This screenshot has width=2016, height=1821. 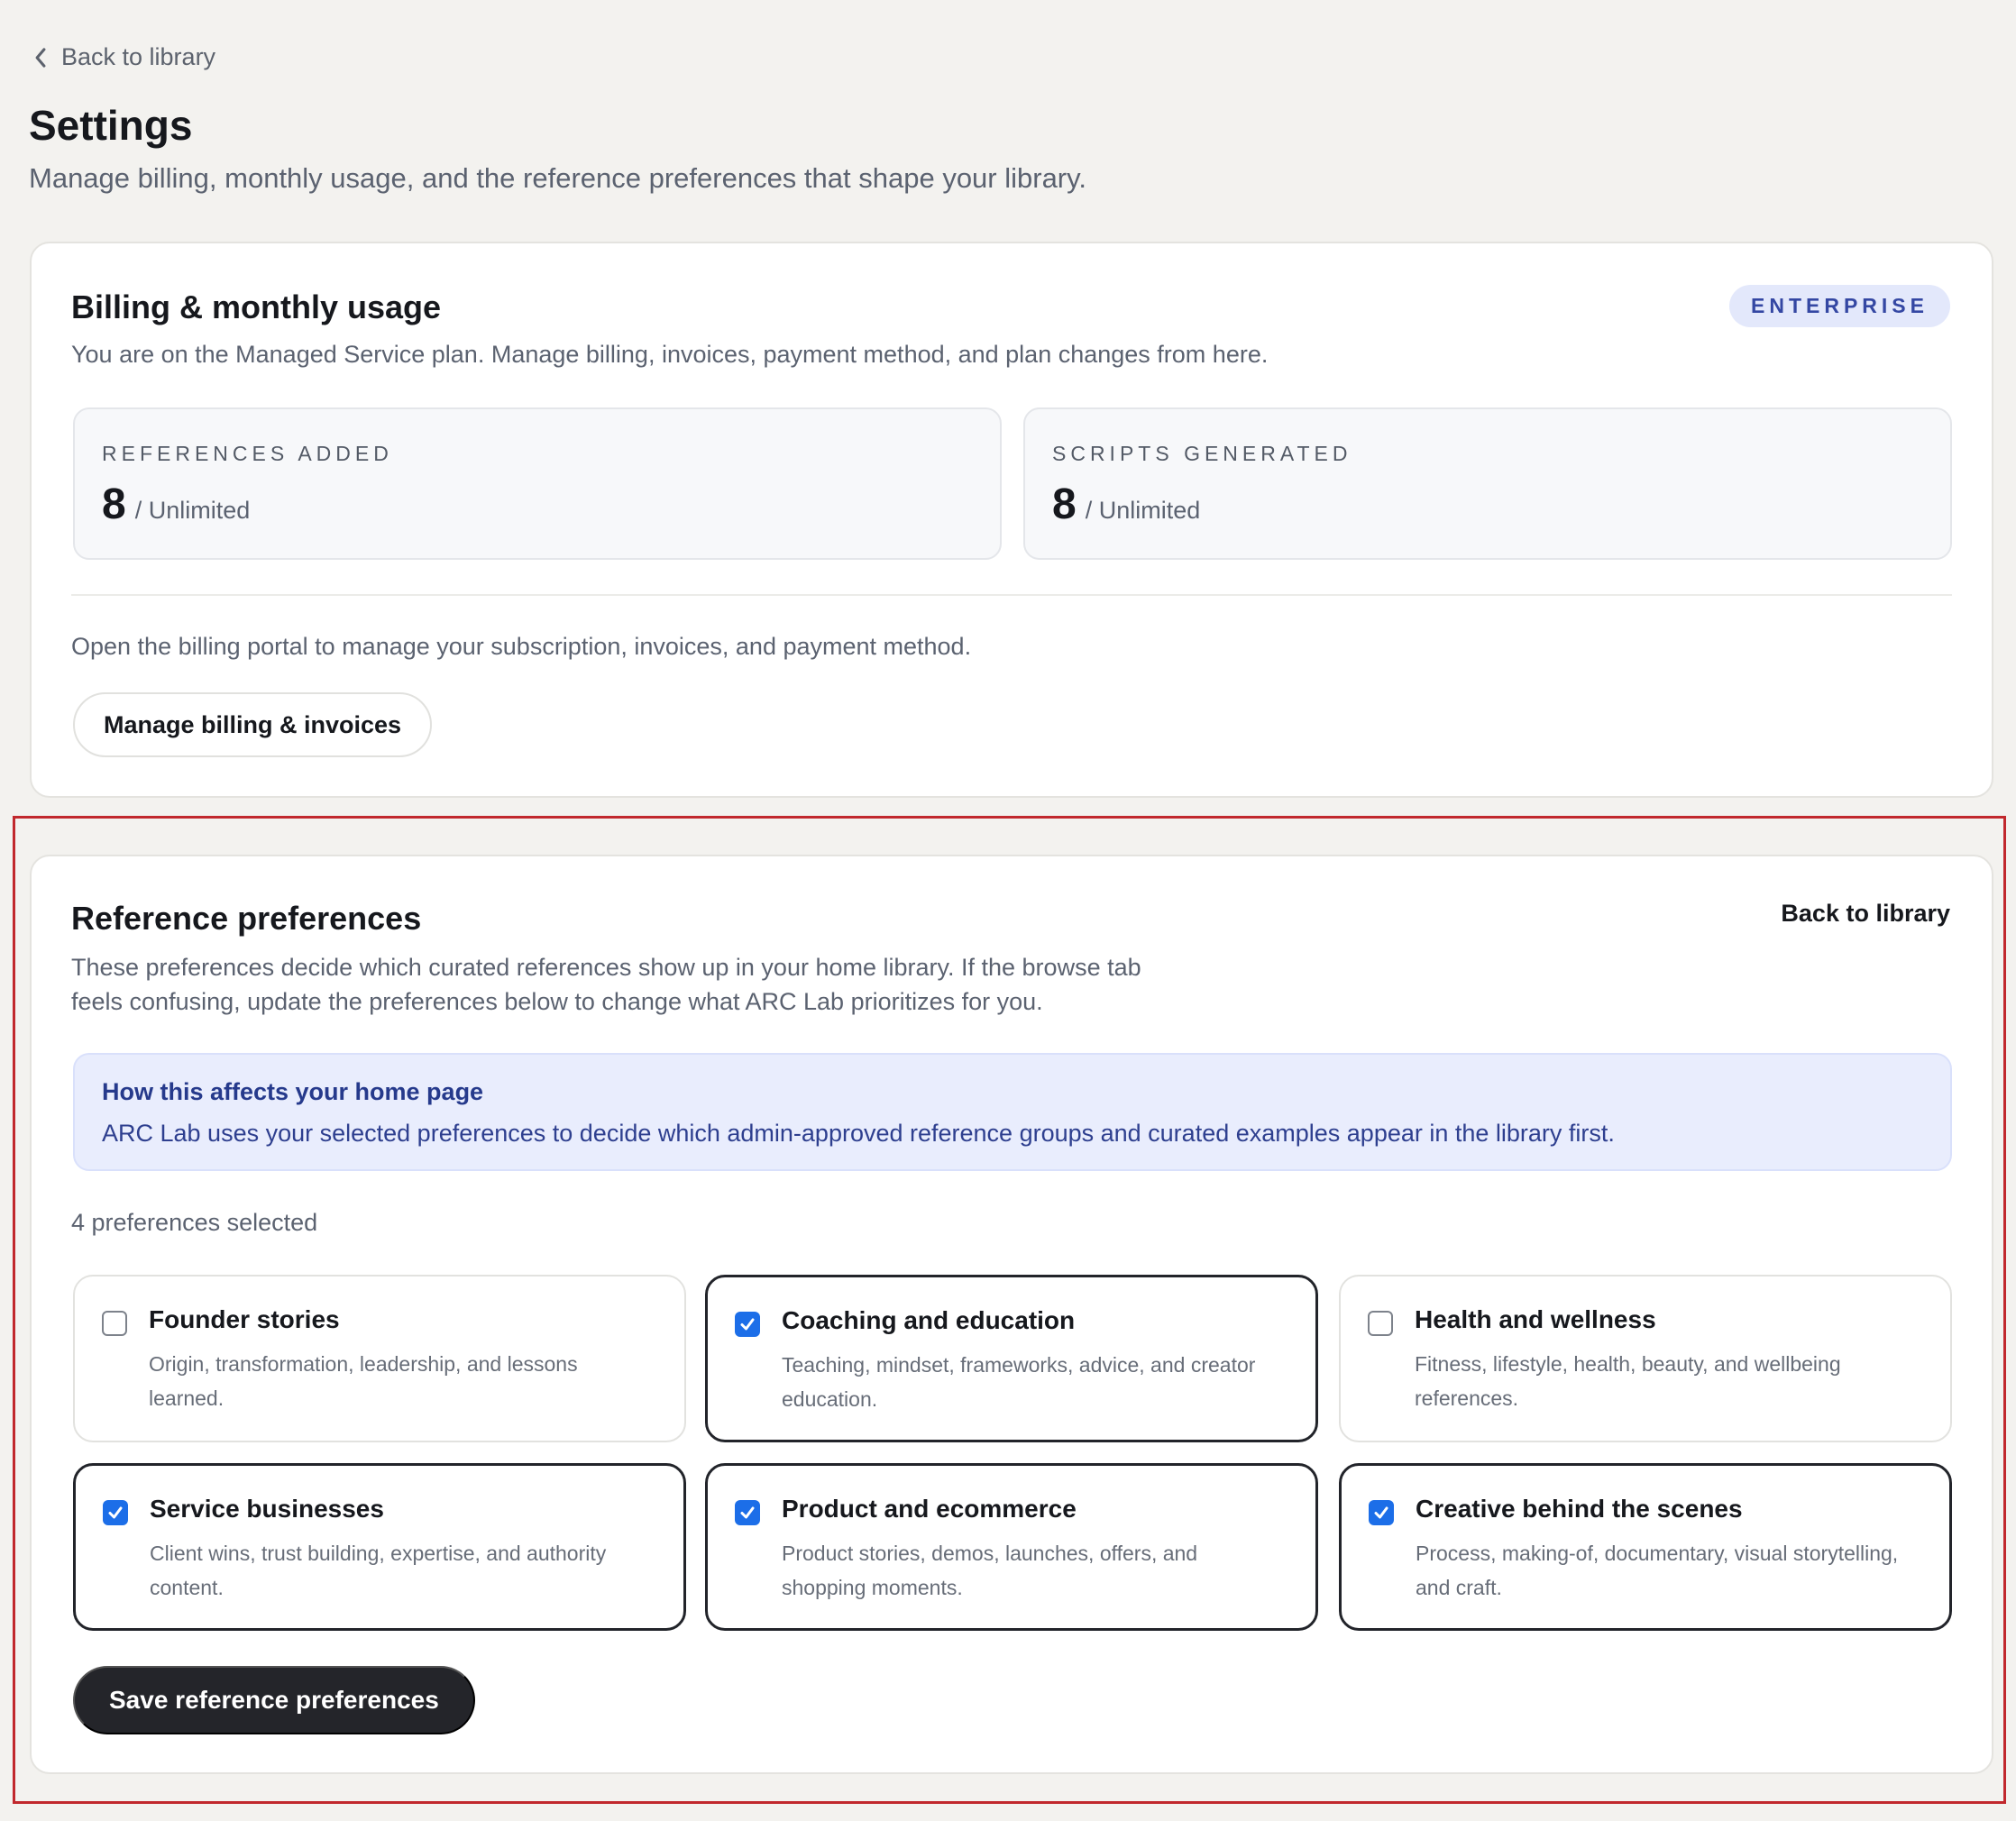 I want to click on info-title: How this affects your home page, so click(x=293, y=1091).